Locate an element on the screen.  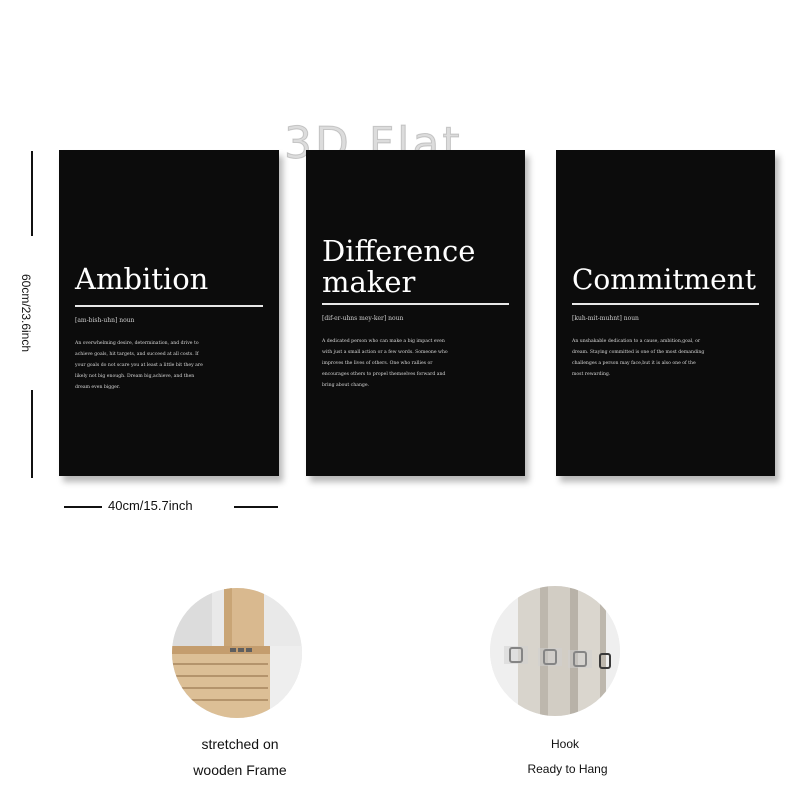
definition-line: dream even bigger. is located at coordinates (98, 387).